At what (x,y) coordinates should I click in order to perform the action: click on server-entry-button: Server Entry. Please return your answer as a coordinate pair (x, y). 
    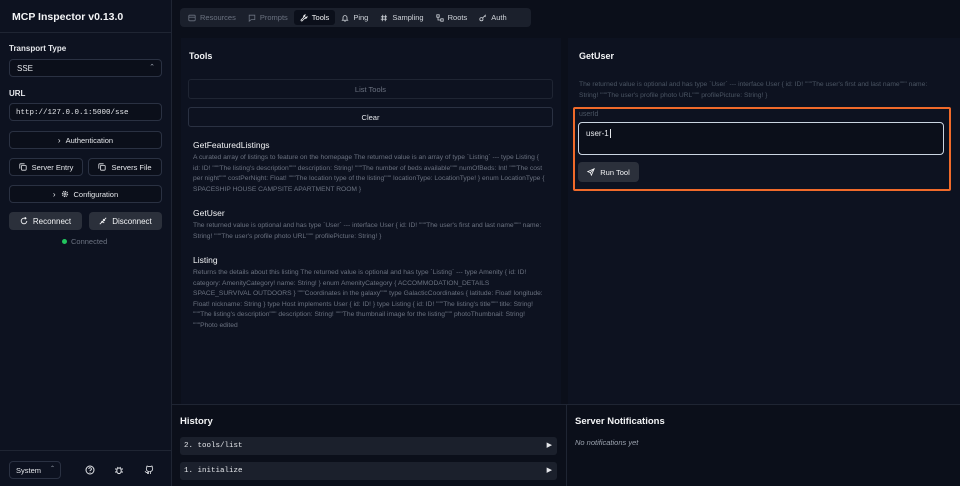
    Looking at the image, I should click on (46, 167).